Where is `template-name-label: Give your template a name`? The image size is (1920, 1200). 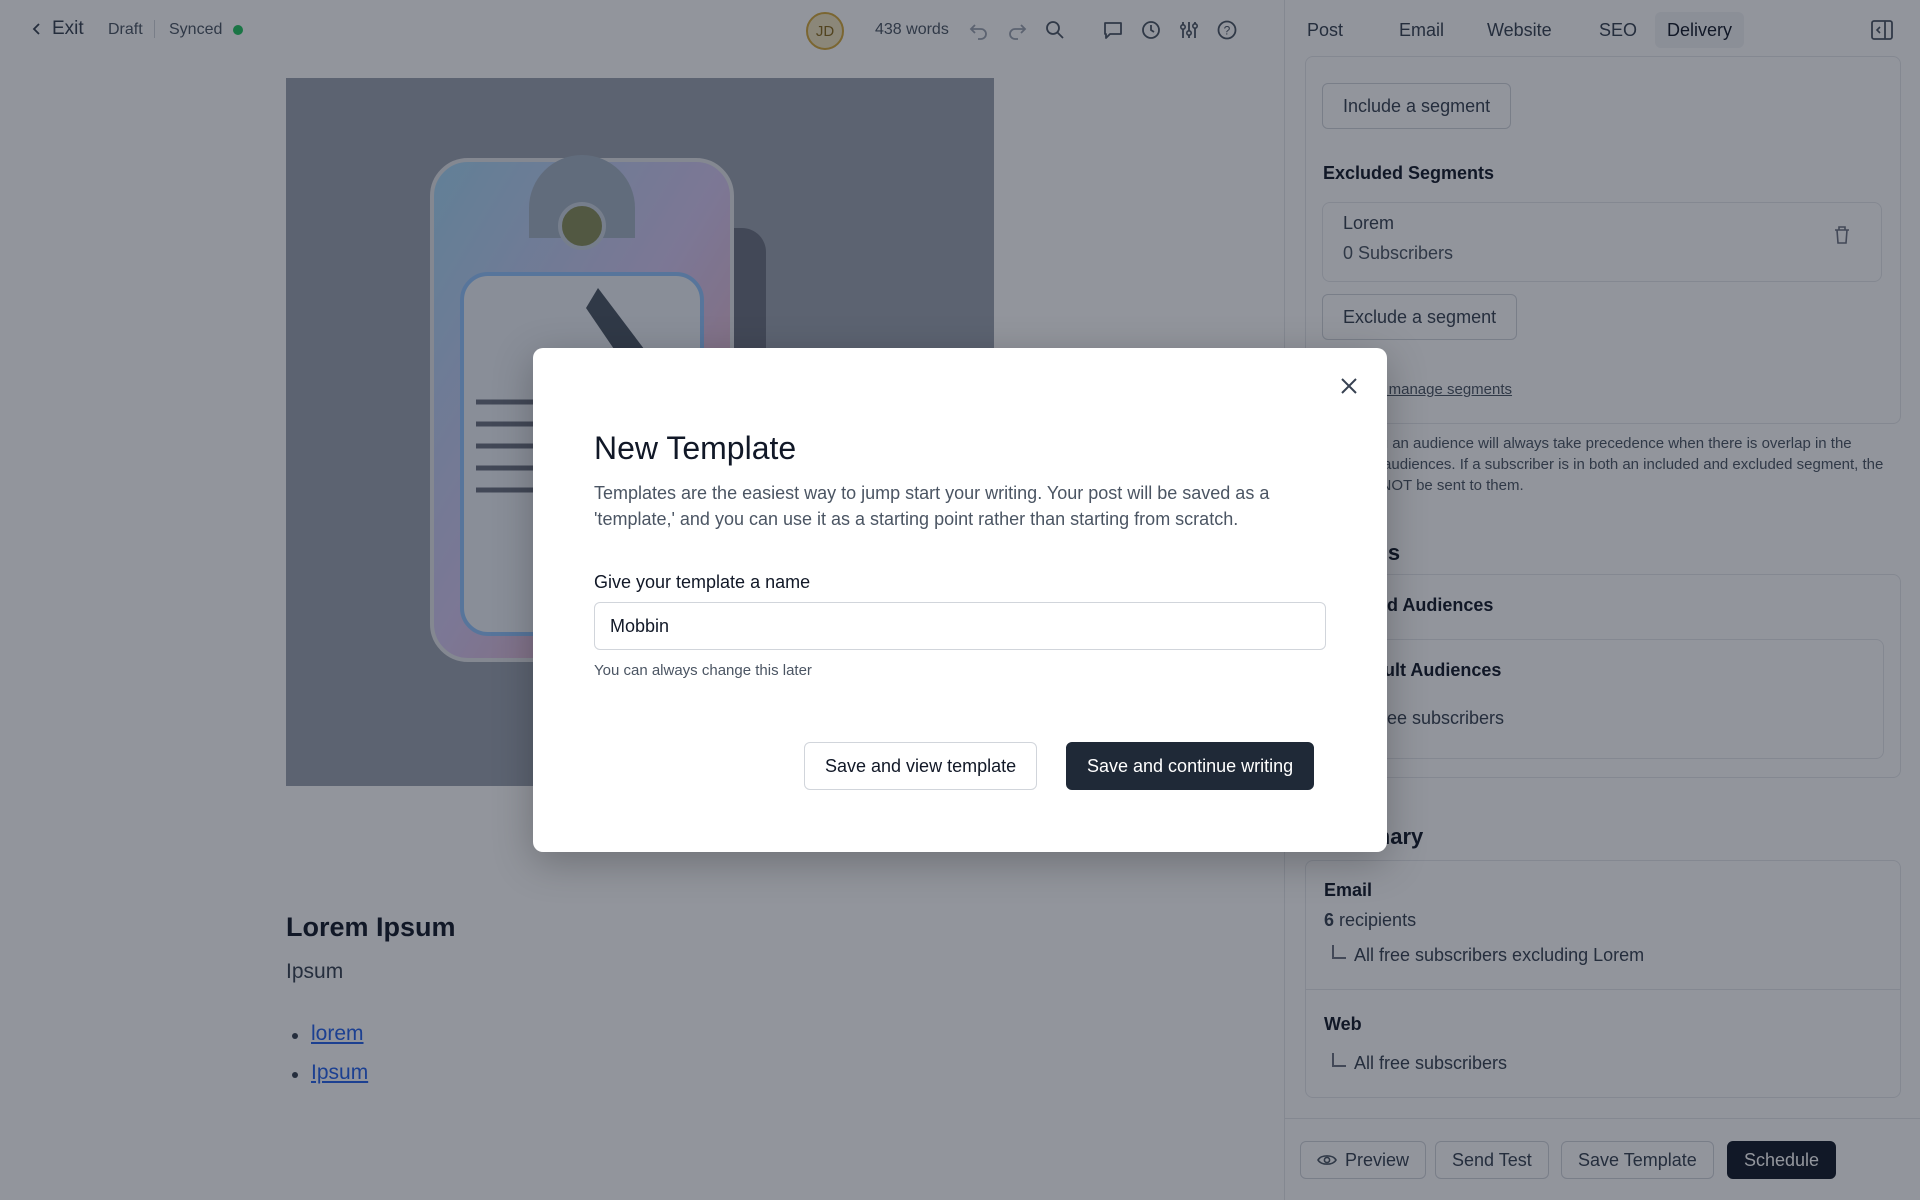
template-name-label: Give your template a name is located at coordinates (702, 582).